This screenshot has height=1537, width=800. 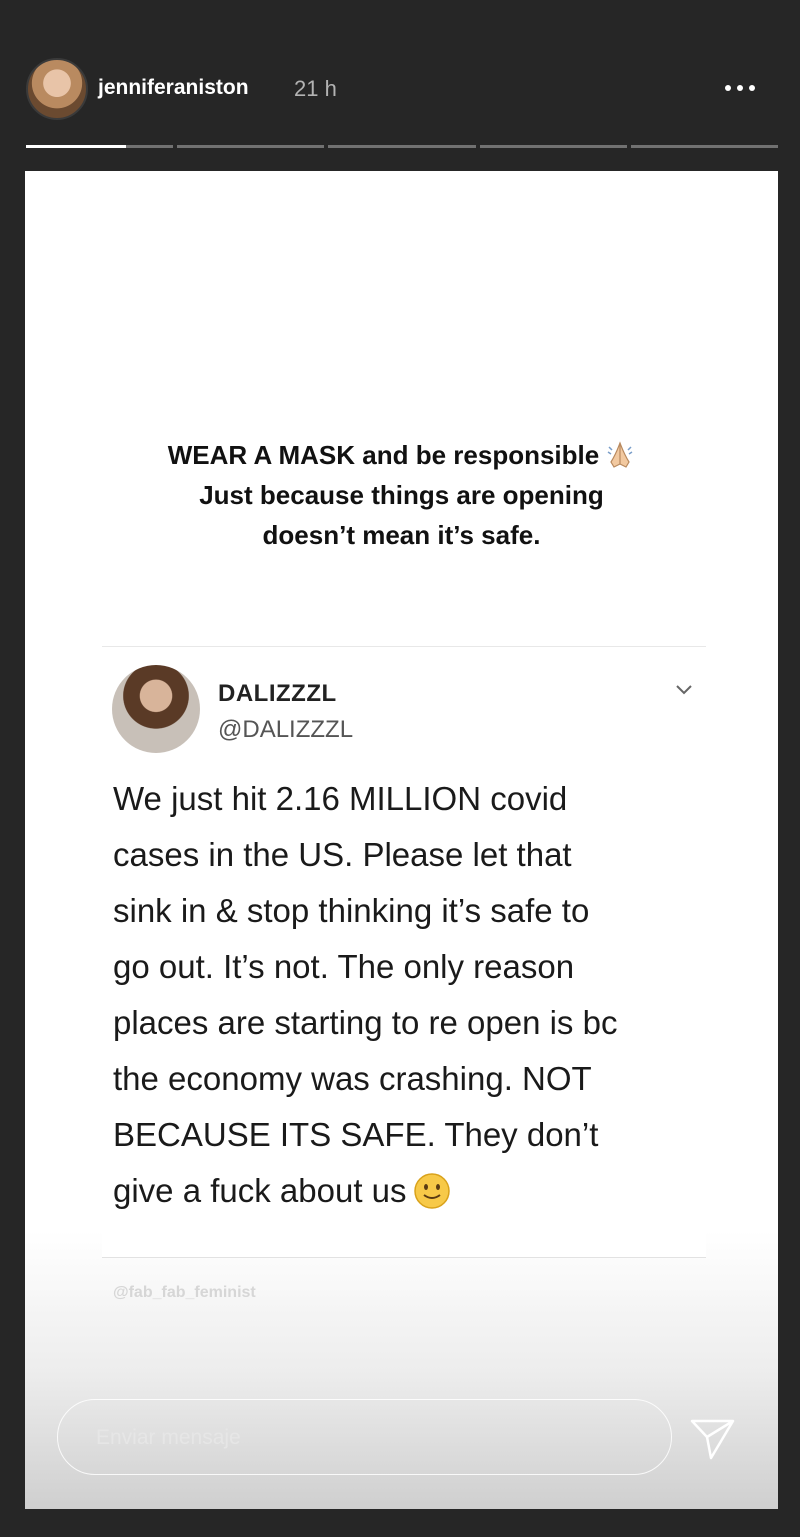 I want to click on tweet-line: go out. It’s not. The only reason, so click(x=344, y=966).